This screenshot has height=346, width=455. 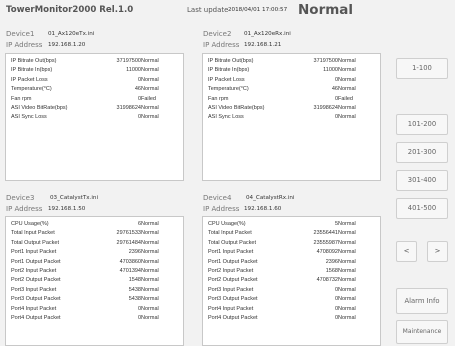 What do you see at coordinates (330, 70) in the screenshot?
I see `metric-value: 11000` at bounding box center [330, 70].